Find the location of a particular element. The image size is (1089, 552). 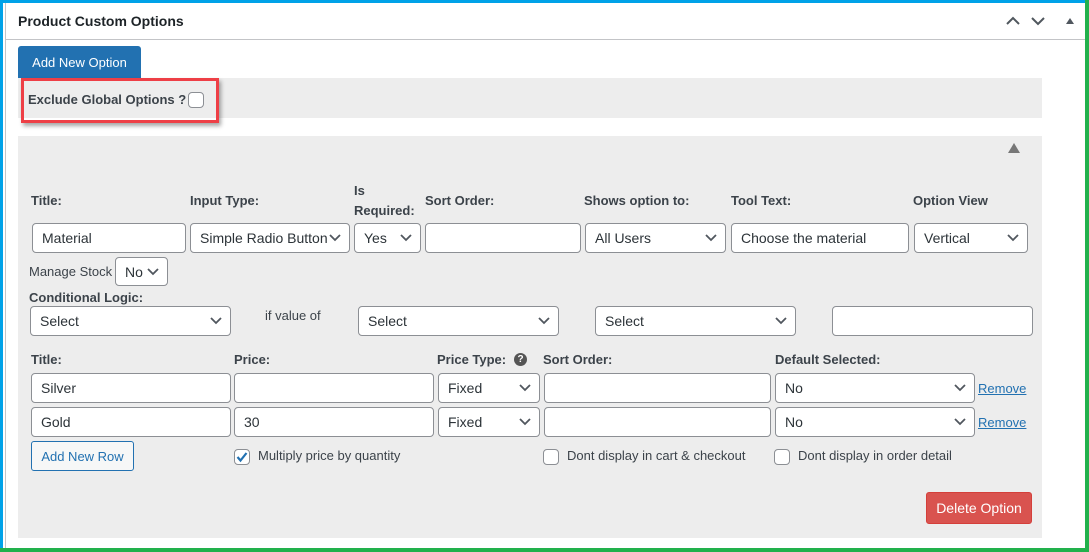

row-title-value: Silver is located at coordinates (59, 388).